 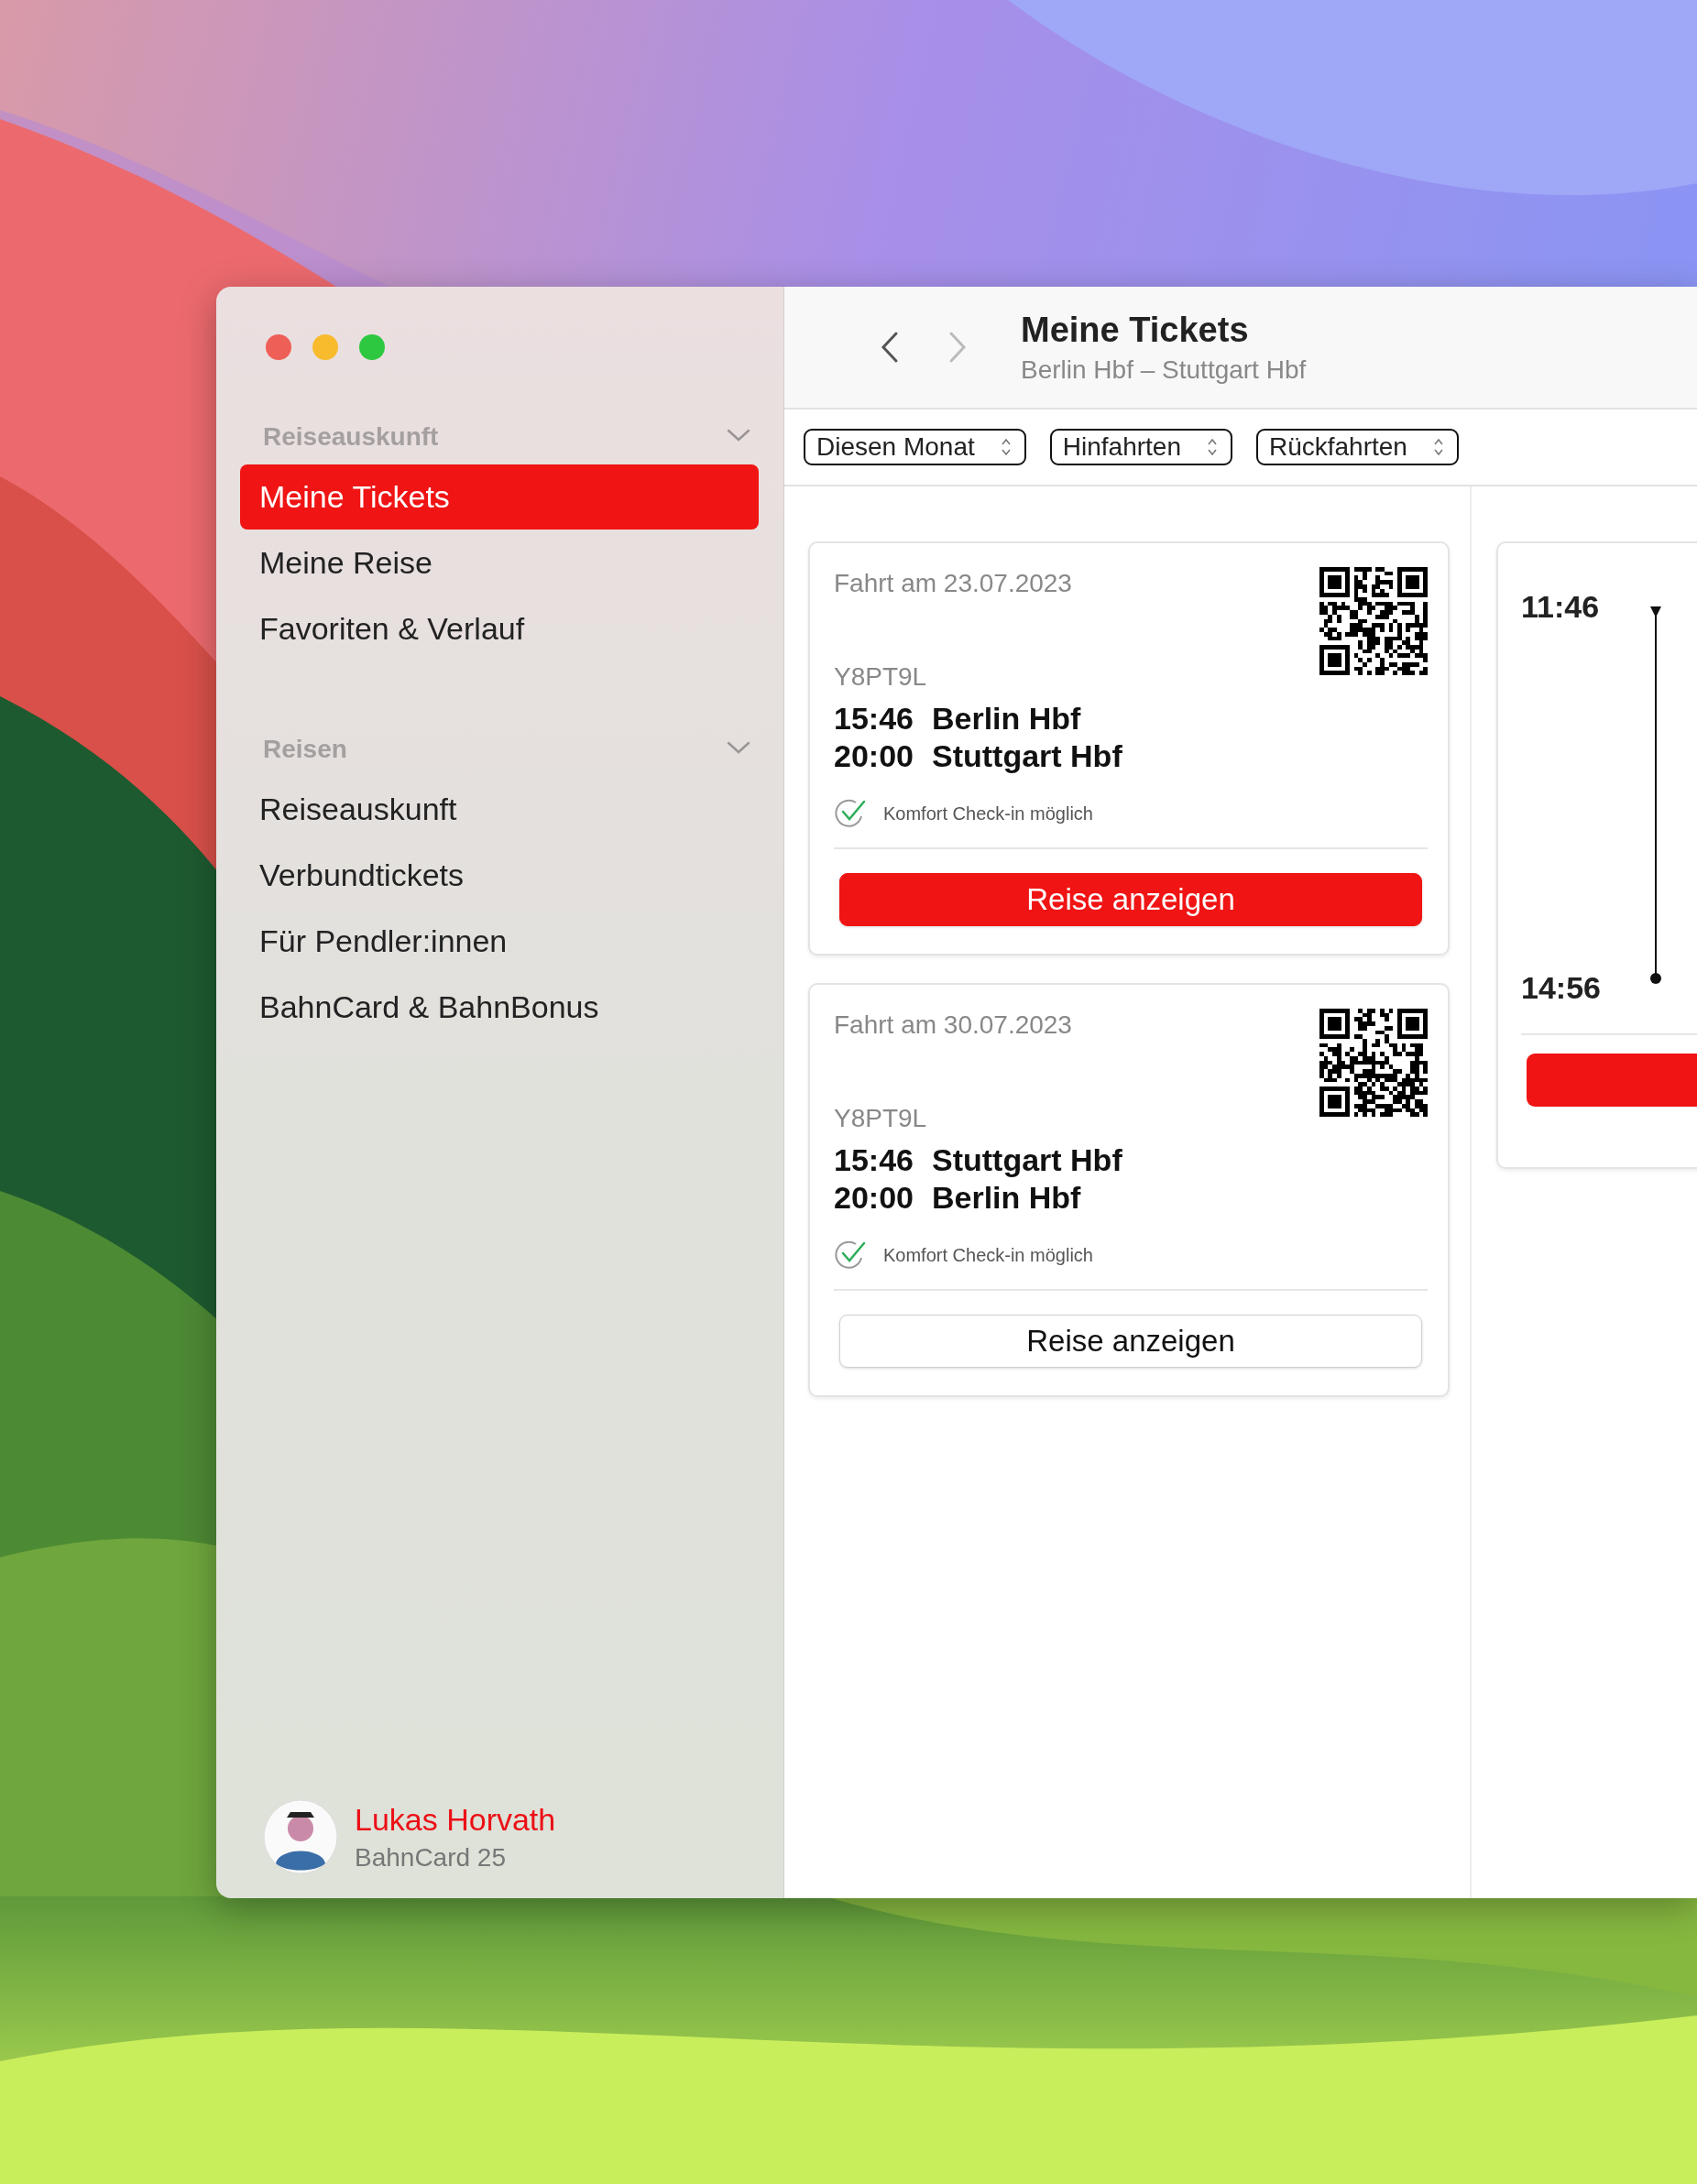 I want to click on filter-dropdown: Diesen Monat, so click(x=915, y=447).